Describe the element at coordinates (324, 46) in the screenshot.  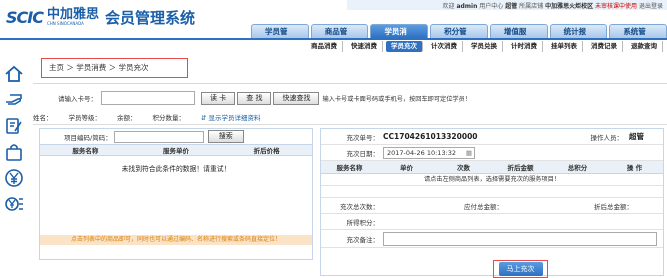
I see `subnav-product-consume: 商品消费` at that location.